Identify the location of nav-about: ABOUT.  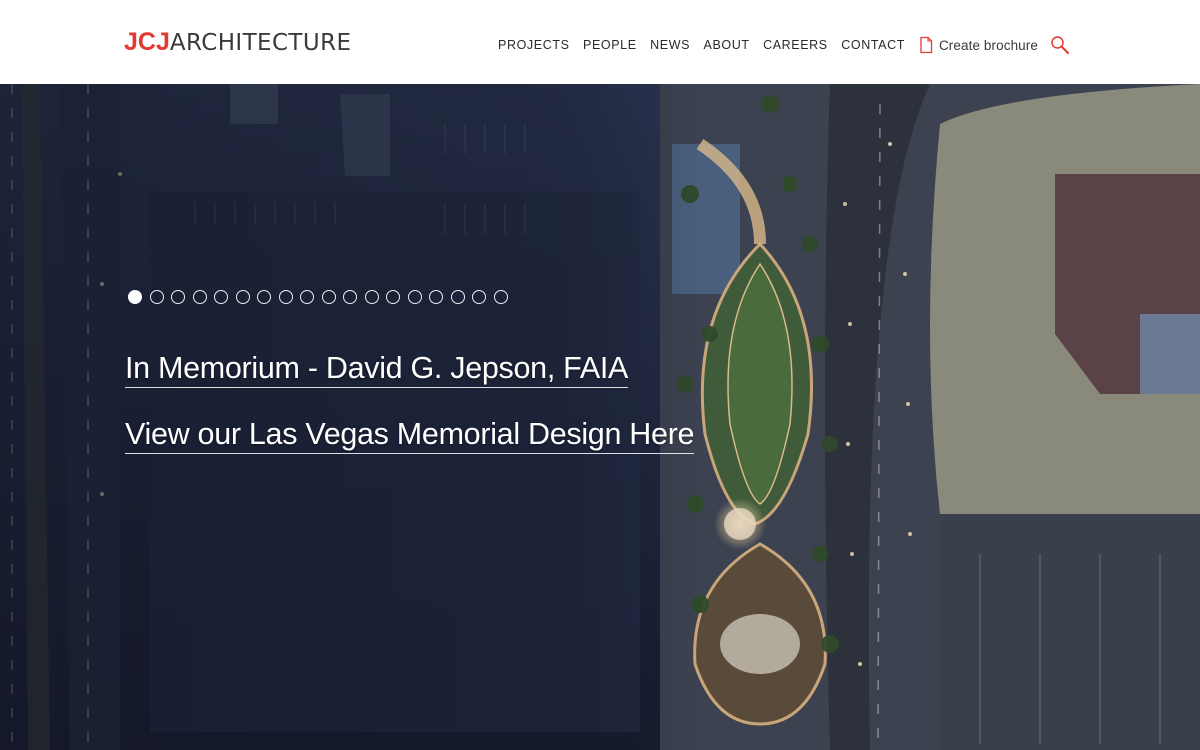
(727, 45).